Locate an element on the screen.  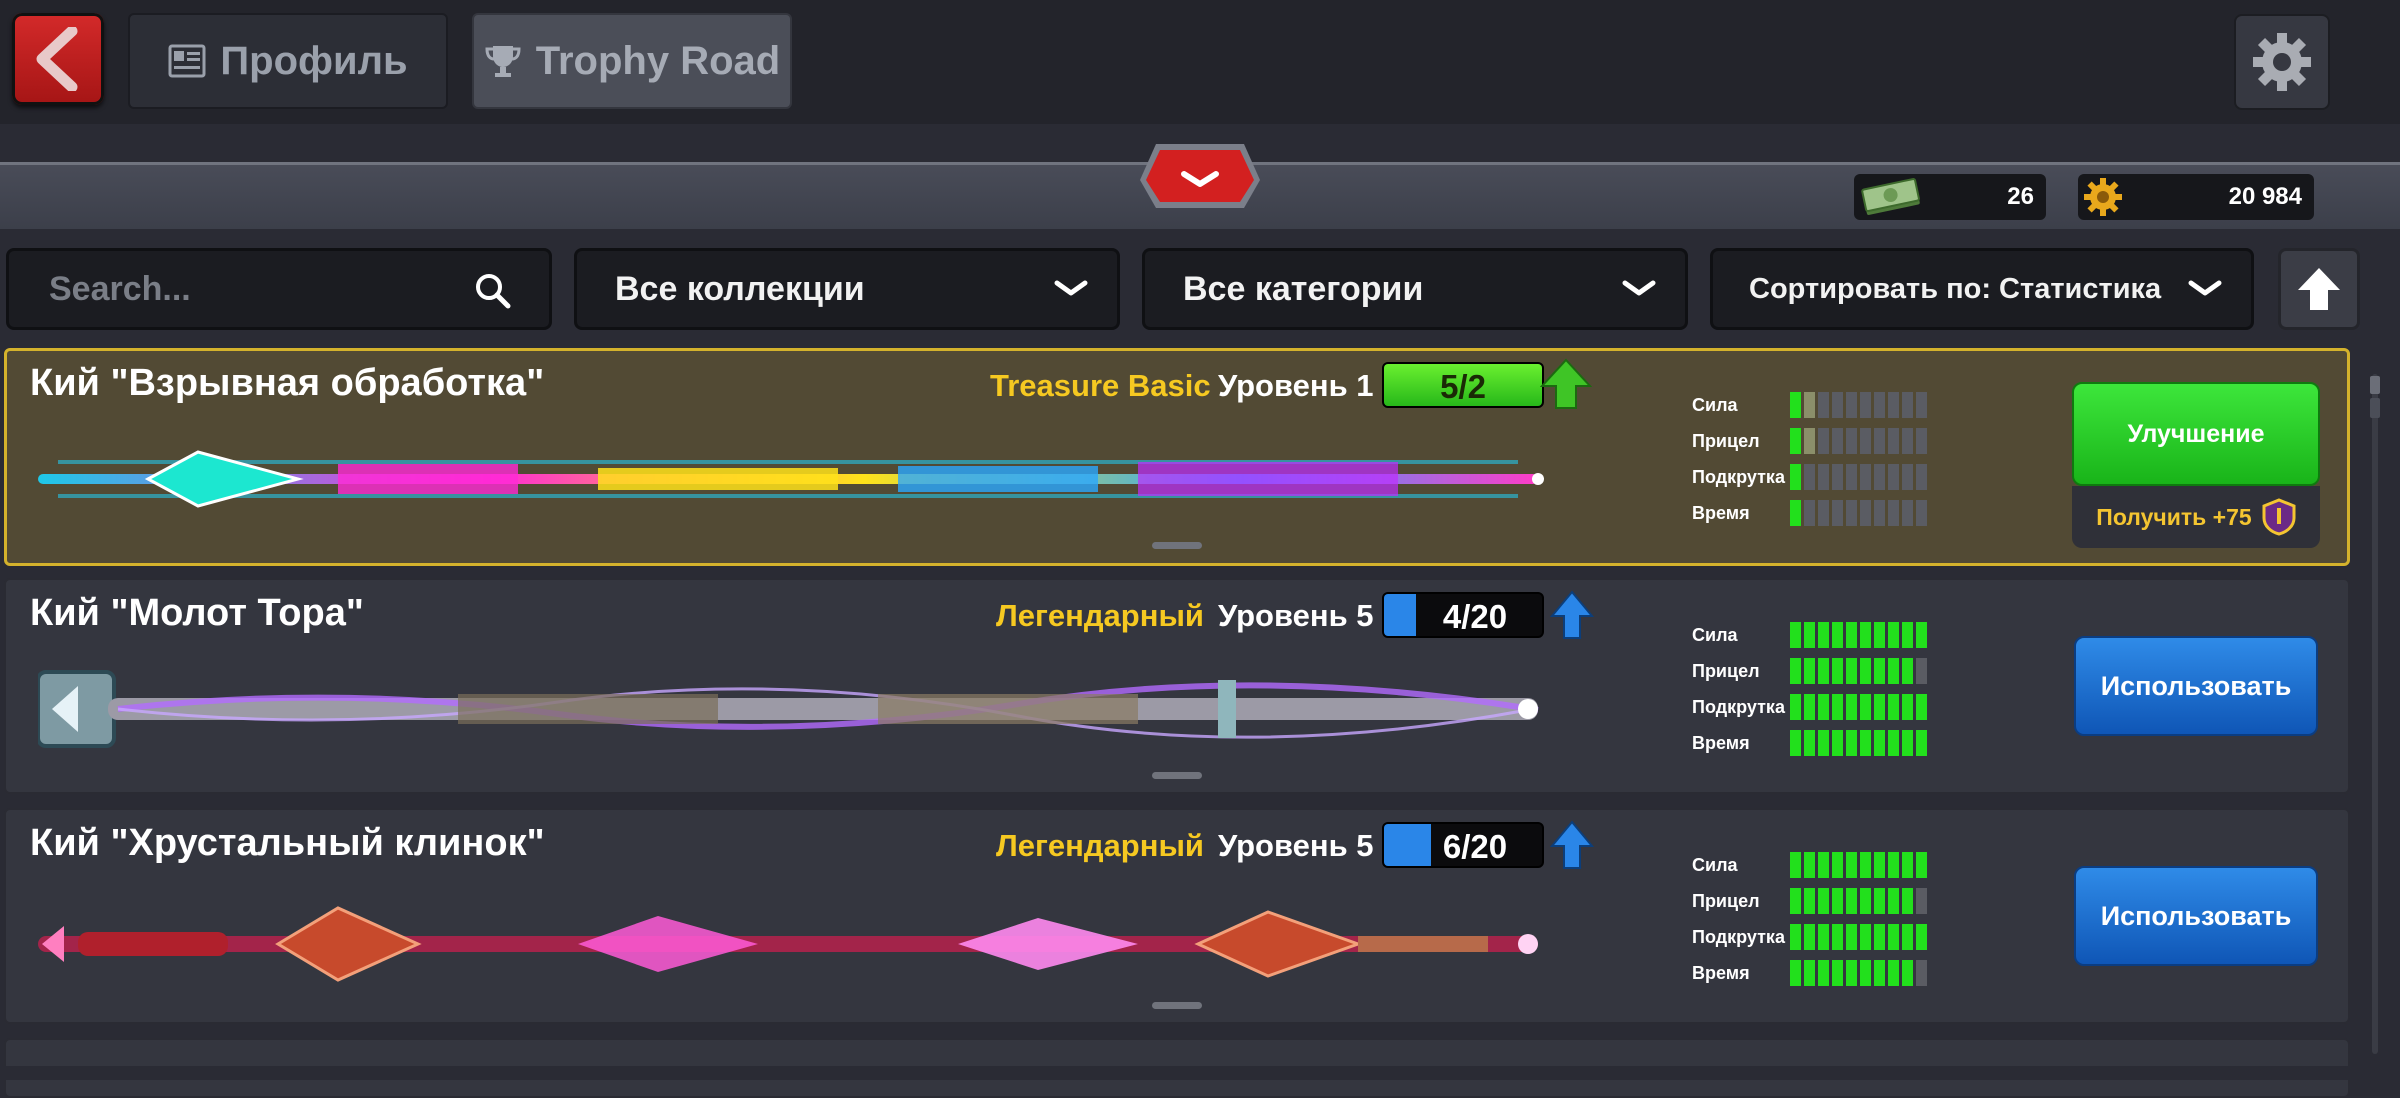
search-box is located at coordinates (279, 289).